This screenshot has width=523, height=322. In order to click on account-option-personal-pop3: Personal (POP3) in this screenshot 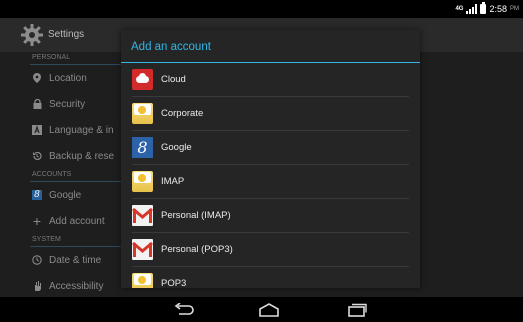, I will do `click(270, 250)`.